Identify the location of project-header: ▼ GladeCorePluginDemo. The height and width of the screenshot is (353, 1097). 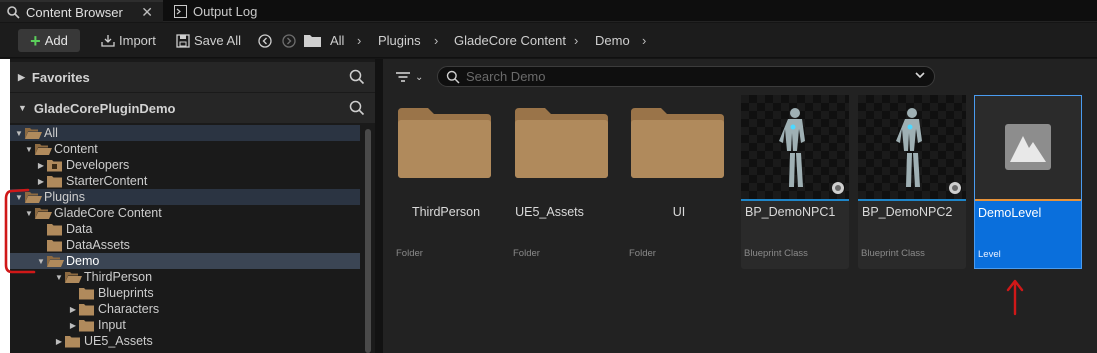
(192, 108).